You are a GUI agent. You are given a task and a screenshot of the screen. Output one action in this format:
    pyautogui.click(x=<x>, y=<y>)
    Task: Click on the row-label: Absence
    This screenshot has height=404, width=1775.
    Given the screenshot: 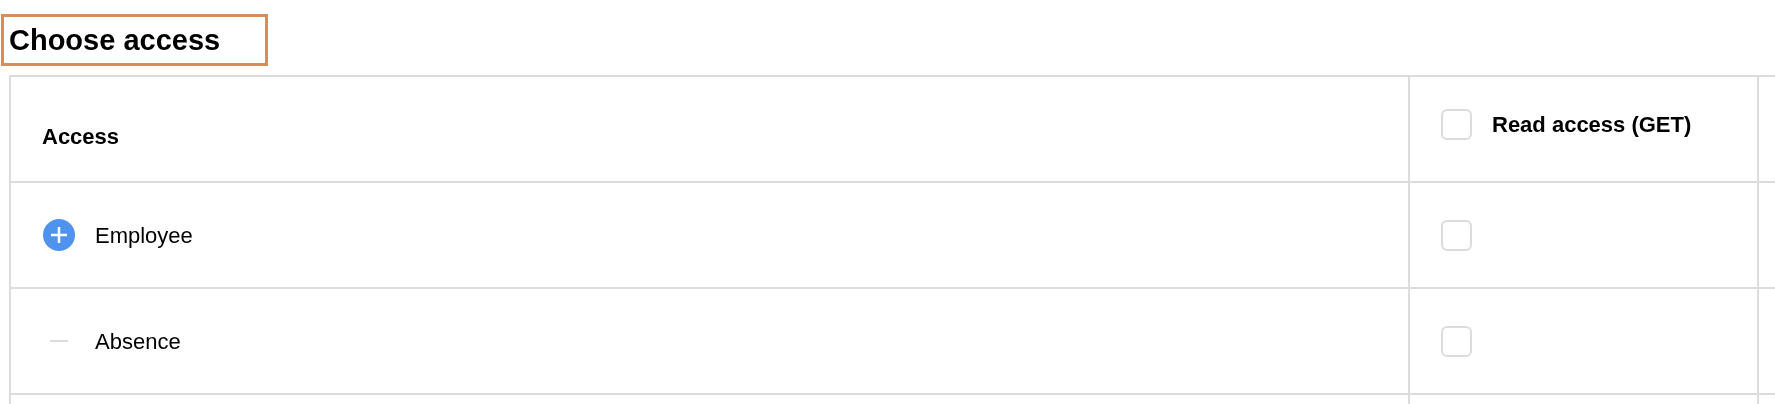 What is the action you would take?
    pyautogui.click(x=138, y=341)
    